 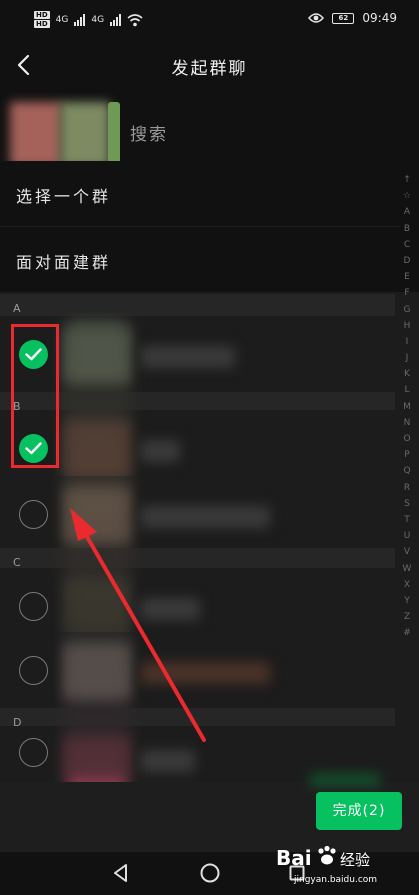 I want to click on index-letter: U, so click(x=407, y=536).